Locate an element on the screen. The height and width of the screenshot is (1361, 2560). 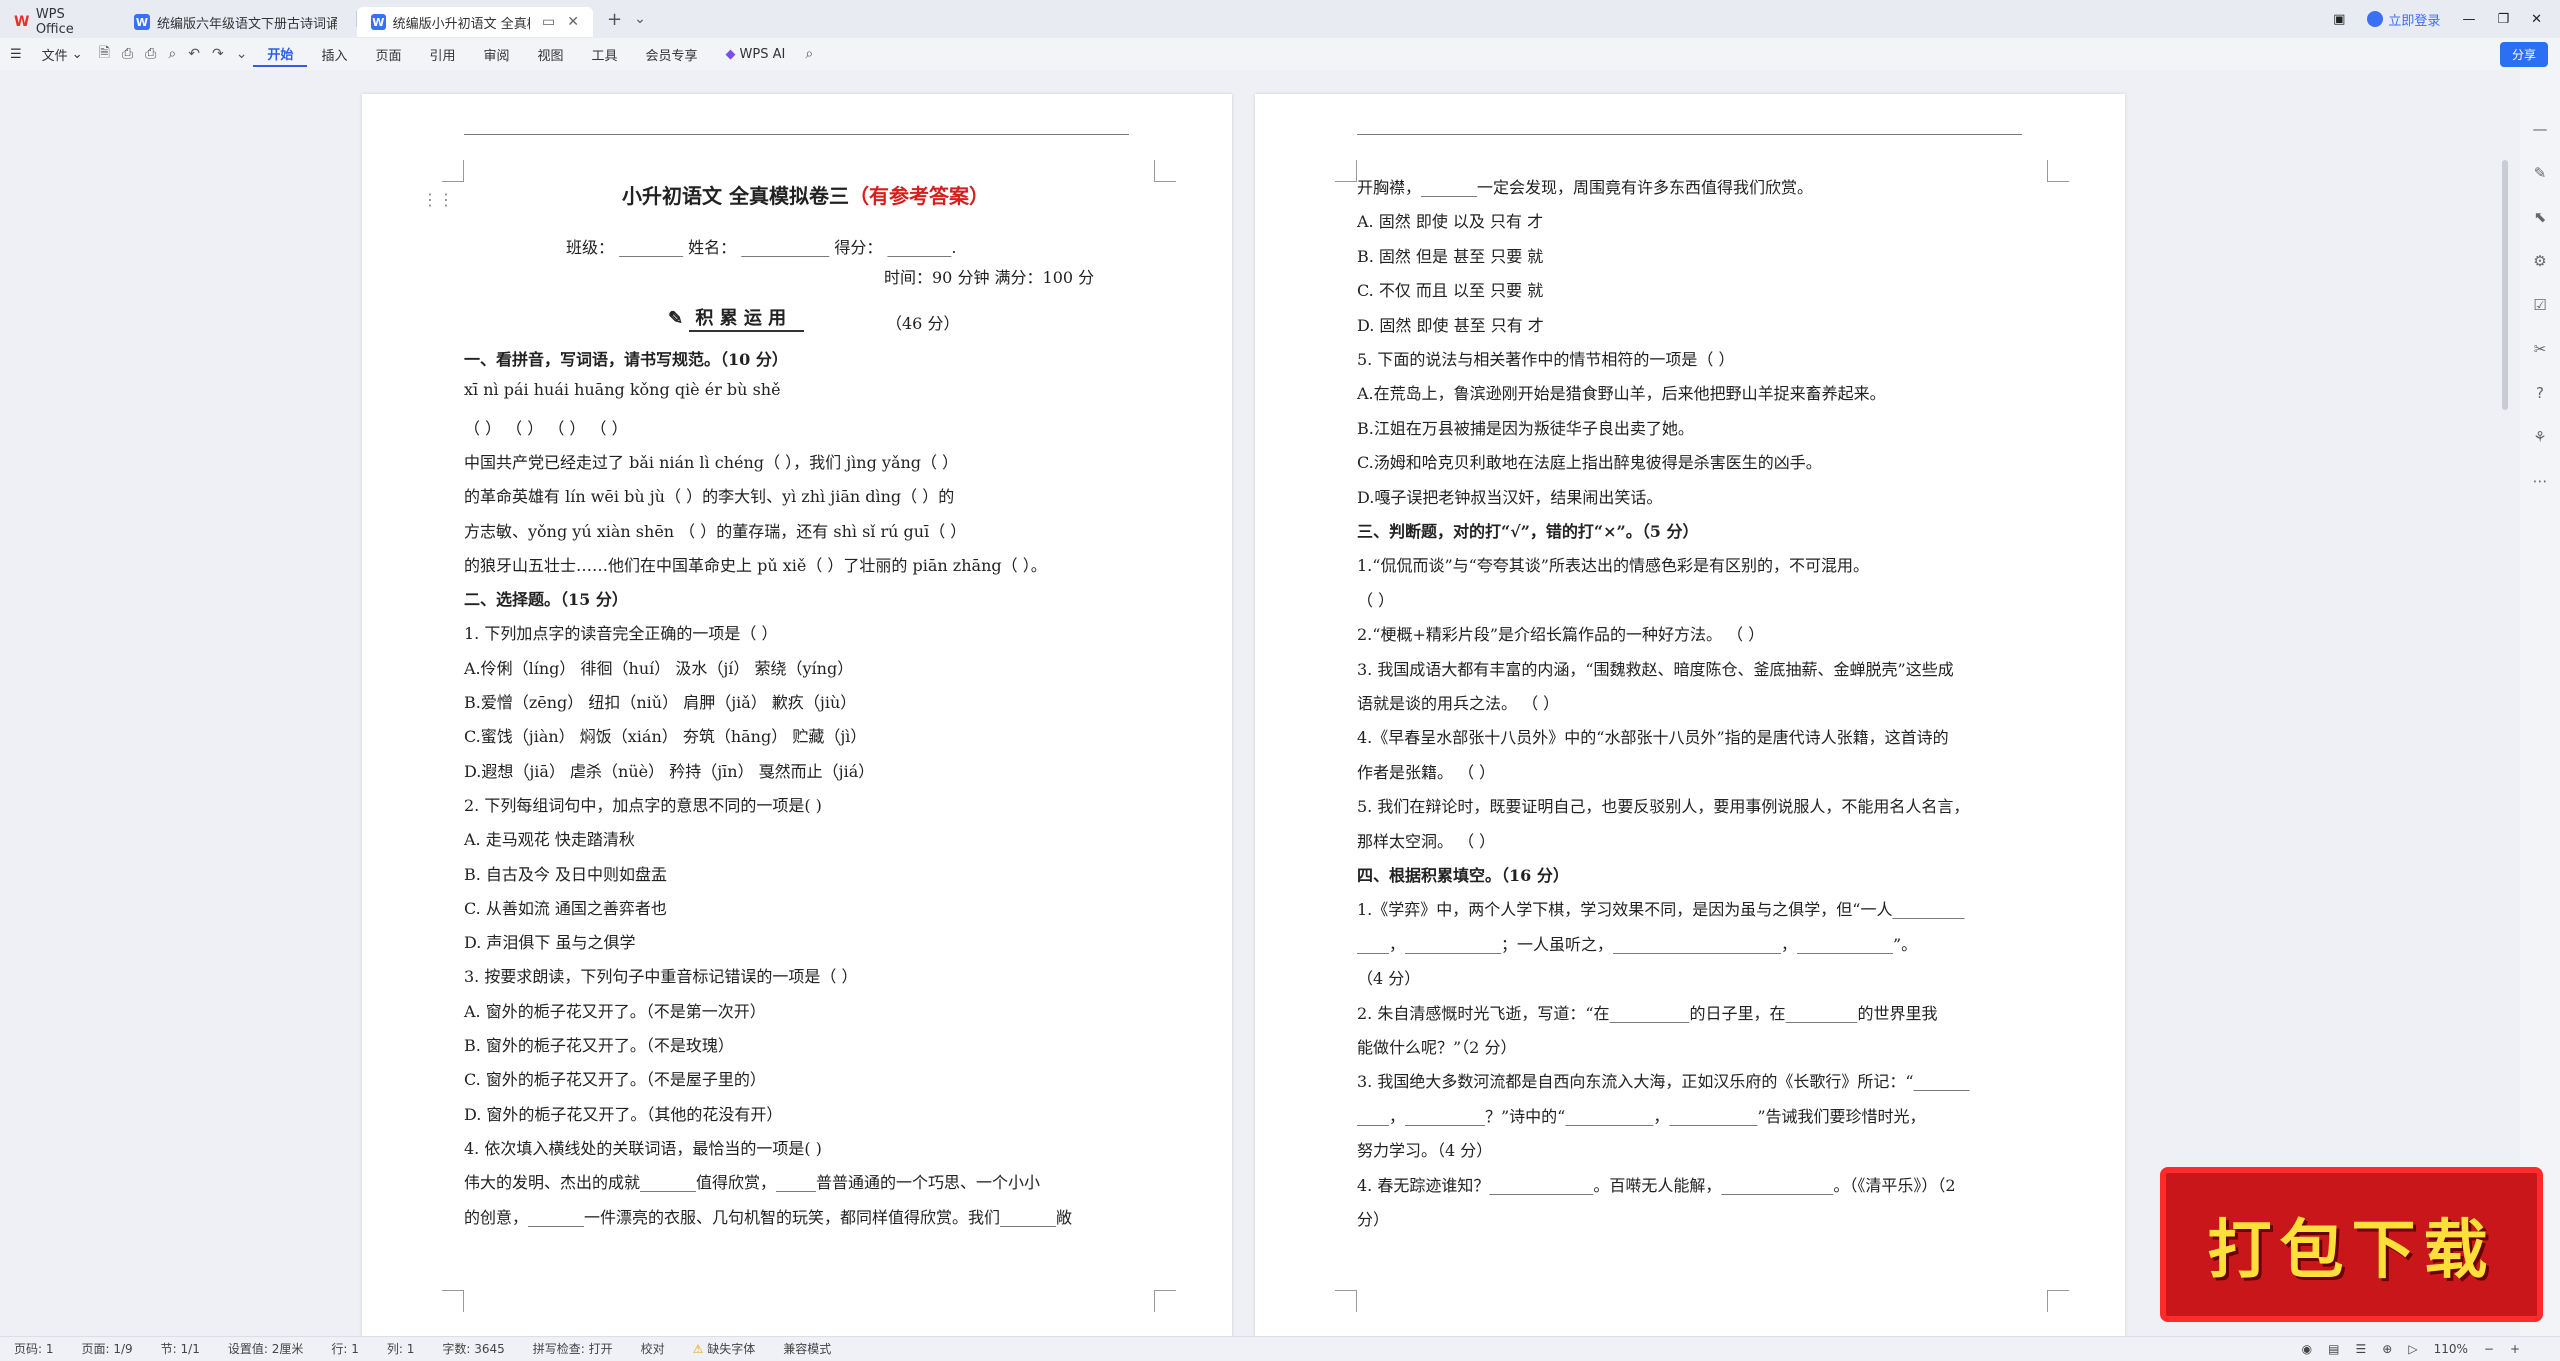
play-icon: ▷ is located at coordinates (2412, 1349).